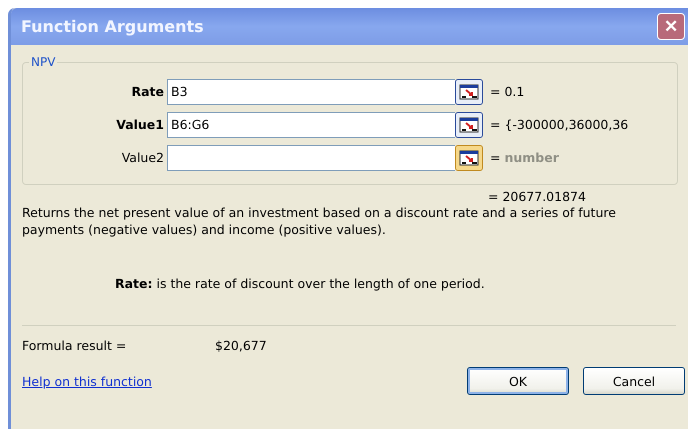  What do you see at coordinates (43, 62) in the screenshot?
I see `group-title: NPV` at bounding box center [43, 62].